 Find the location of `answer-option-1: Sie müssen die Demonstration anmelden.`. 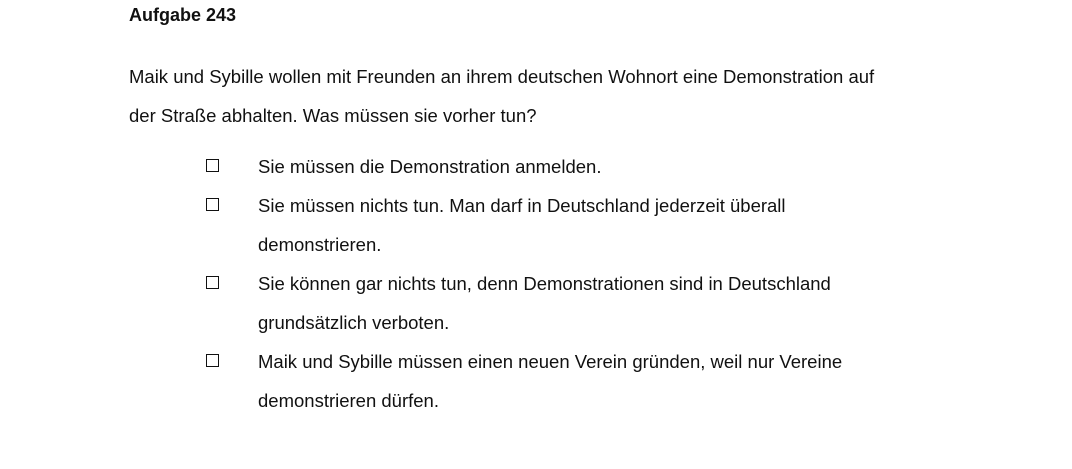

answer-option-1: Sie müssen die Demonstration anmelden. is located at coordinates (536, 166).